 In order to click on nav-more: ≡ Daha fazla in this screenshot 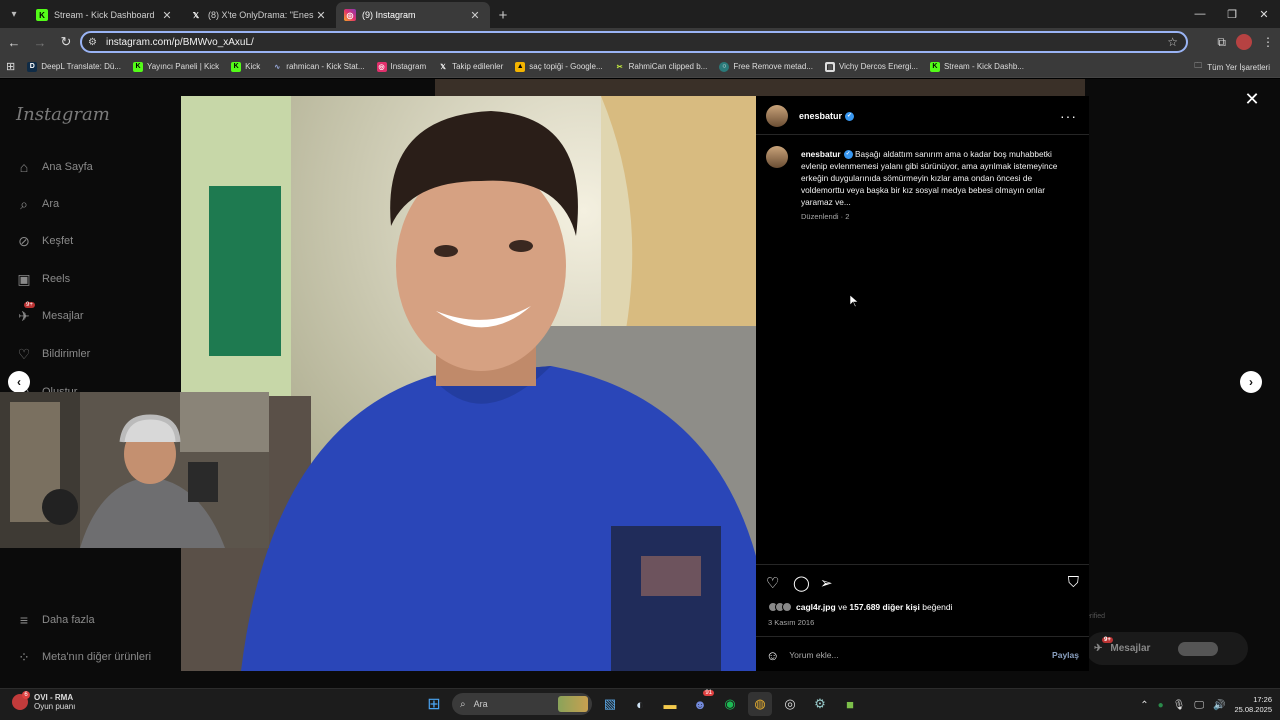, I will do `click(55, 620)`.